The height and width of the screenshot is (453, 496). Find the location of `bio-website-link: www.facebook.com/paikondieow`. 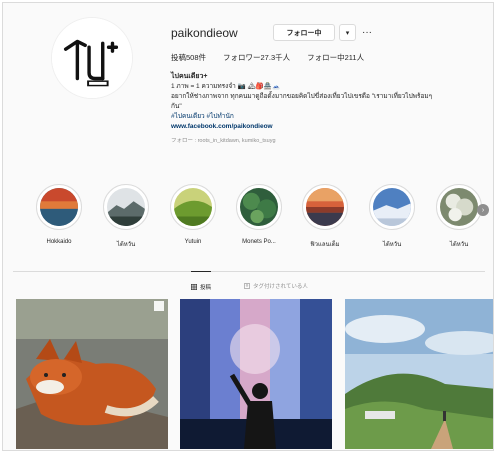

bio-website-link: www.facebook.com/paikondieow is located at coordinates (332, 127).